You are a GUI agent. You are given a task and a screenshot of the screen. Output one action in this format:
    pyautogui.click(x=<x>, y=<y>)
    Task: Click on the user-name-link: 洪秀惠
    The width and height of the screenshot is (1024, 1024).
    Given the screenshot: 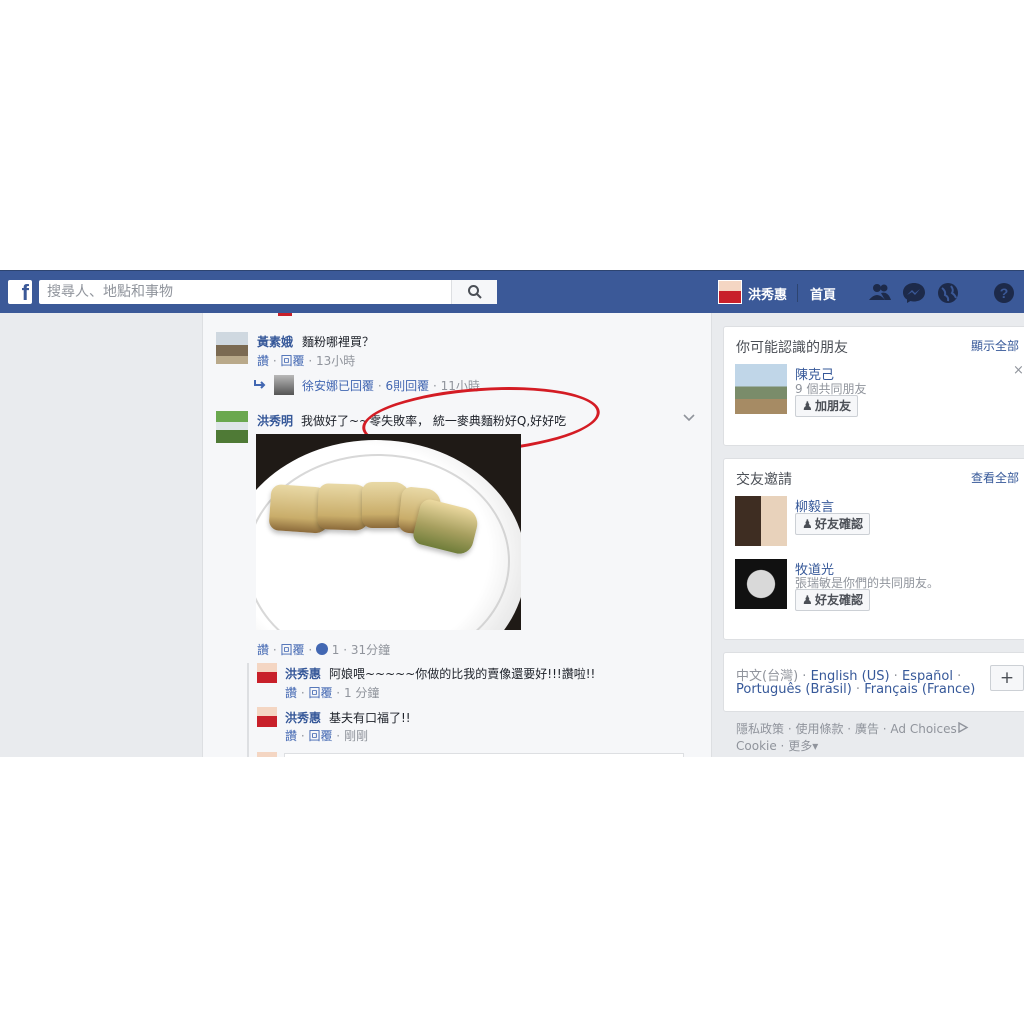 What is the action you would take?
    pyautogui.click(x=767, y=293)
    